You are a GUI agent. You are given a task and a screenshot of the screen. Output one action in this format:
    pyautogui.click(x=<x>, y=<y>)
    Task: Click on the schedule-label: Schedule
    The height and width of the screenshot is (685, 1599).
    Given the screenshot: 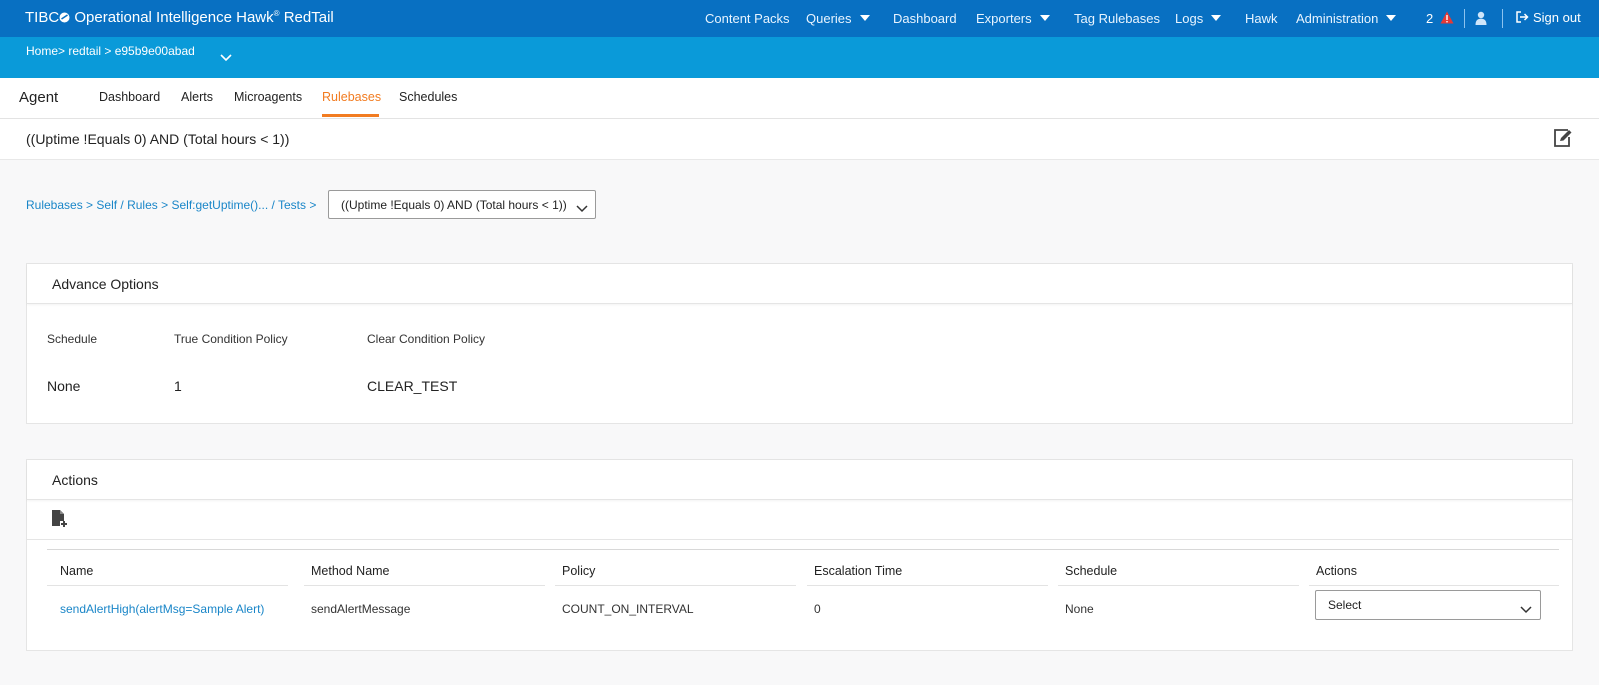 What is the action you would take?
    pyautogui.click(x=72, y=339)
    